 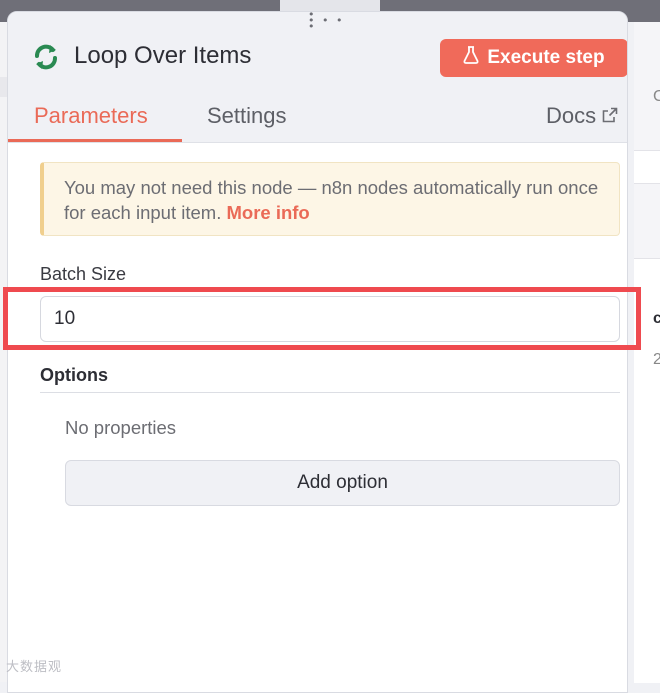 I want to click on batch-size-label: Batch Size, so click(x=83, y=274).